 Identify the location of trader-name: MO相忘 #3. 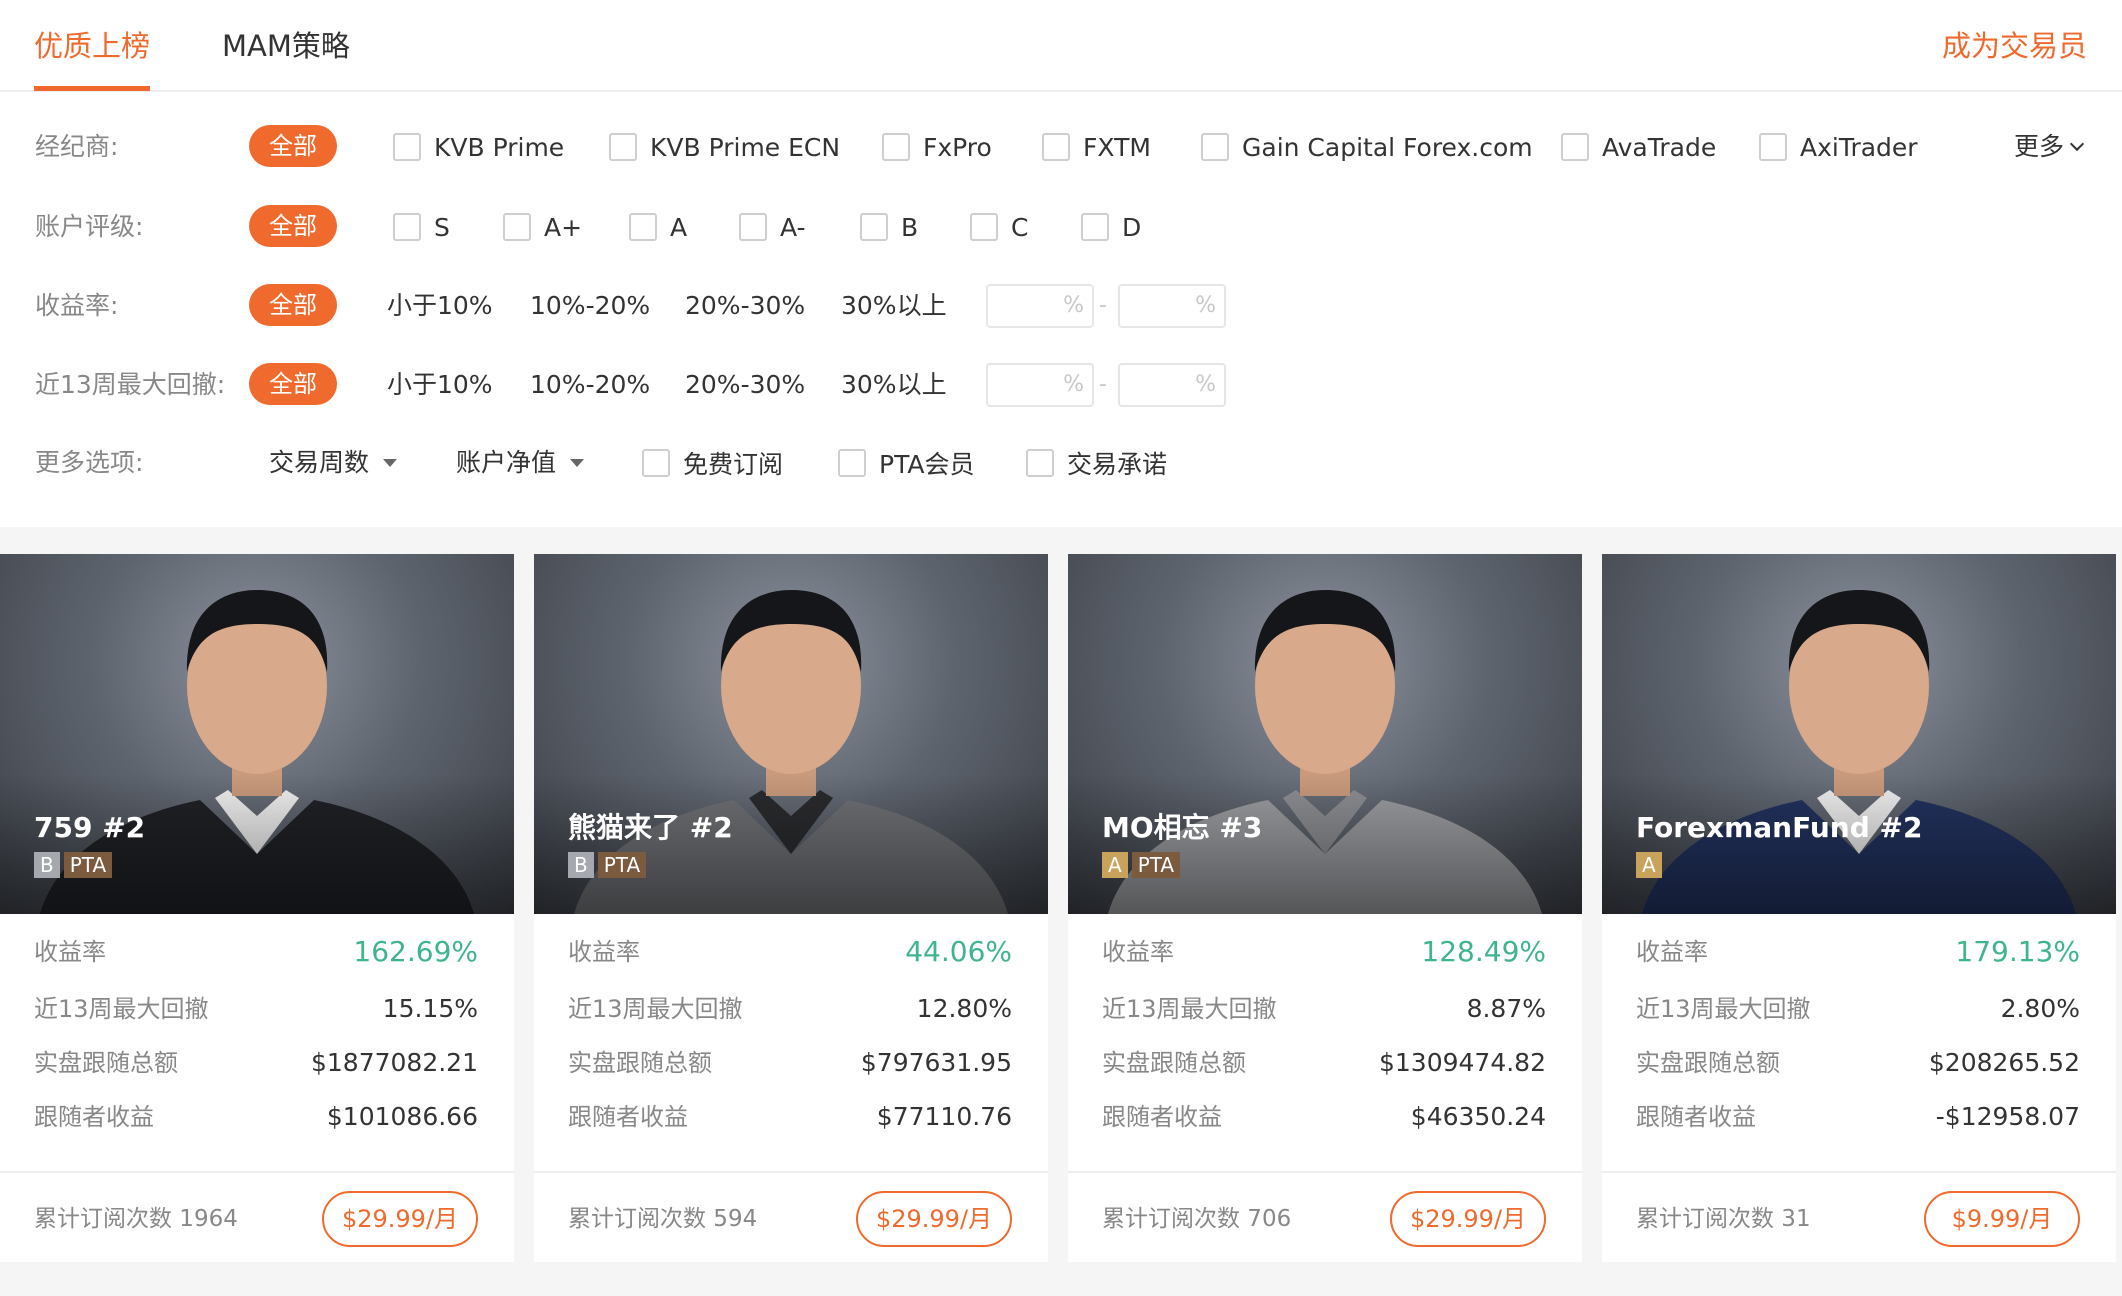
(1182, 827).